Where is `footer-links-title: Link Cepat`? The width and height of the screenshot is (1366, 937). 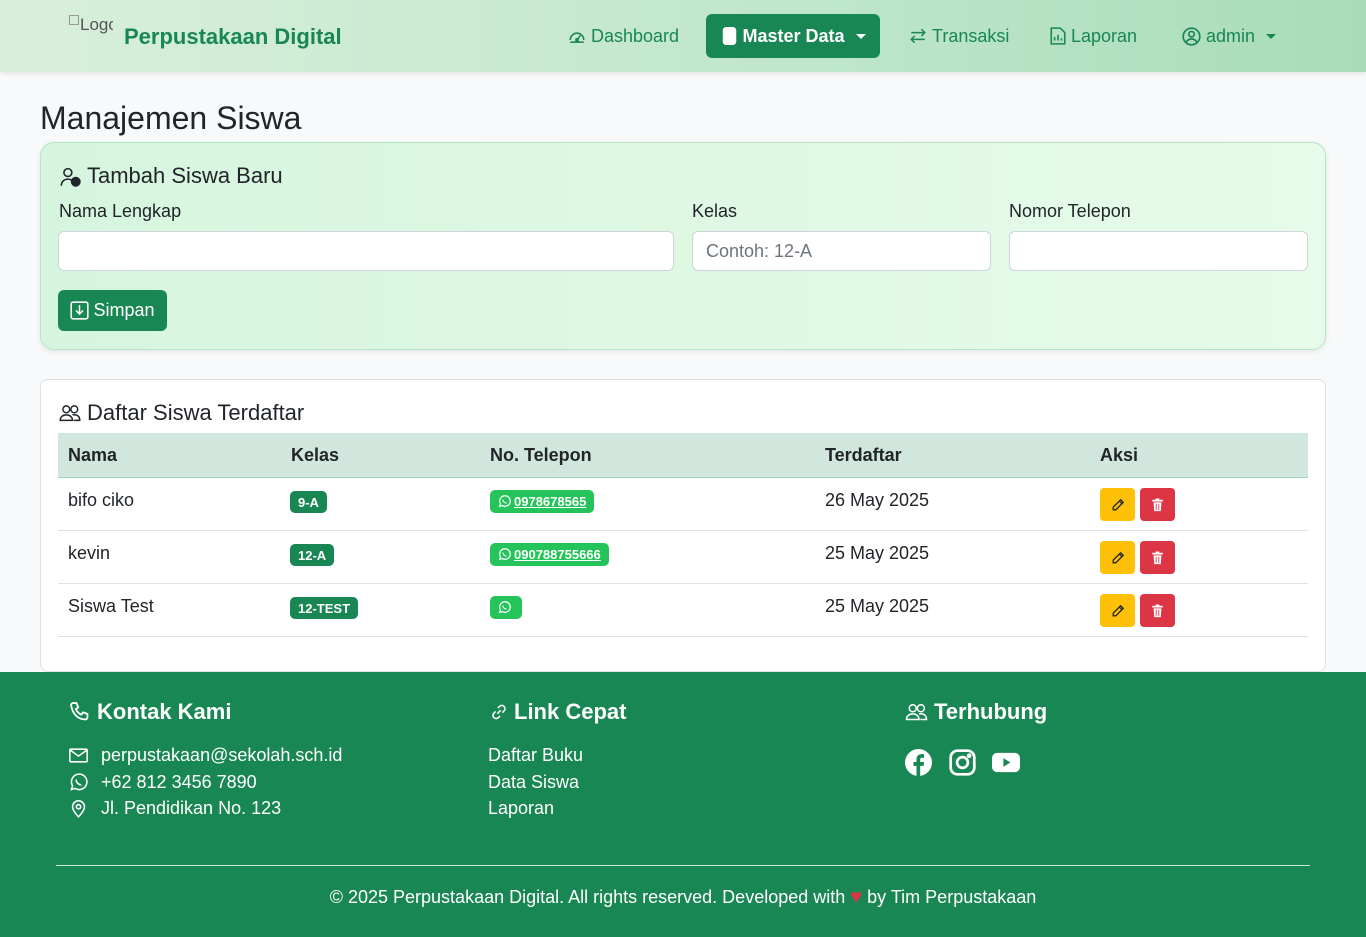
footer-links-title: Link Cepat is located at coordinates (570, 711).